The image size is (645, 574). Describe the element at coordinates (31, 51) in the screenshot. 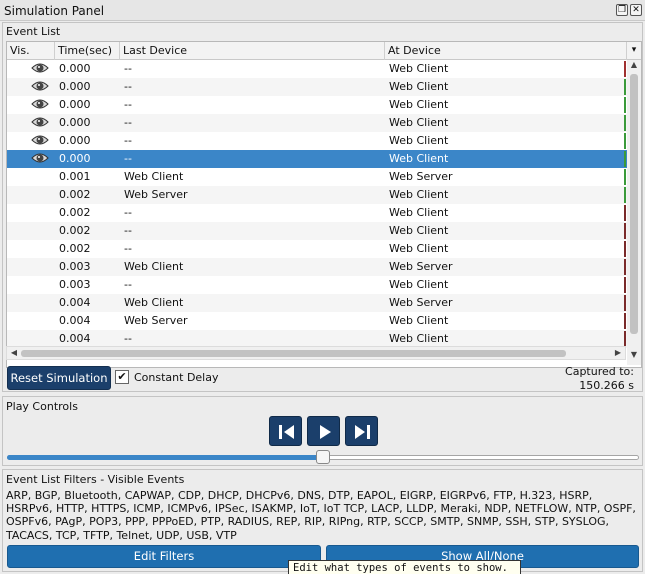

I see `column-header-vis: Vis.` at that location.